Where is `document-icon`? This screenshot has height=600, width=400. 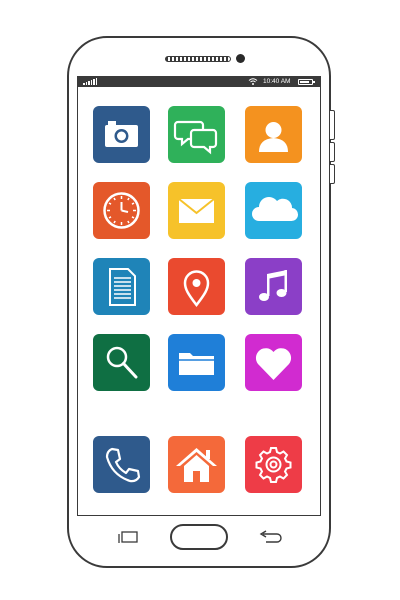
document-icon is located at coordinates (122, 287).